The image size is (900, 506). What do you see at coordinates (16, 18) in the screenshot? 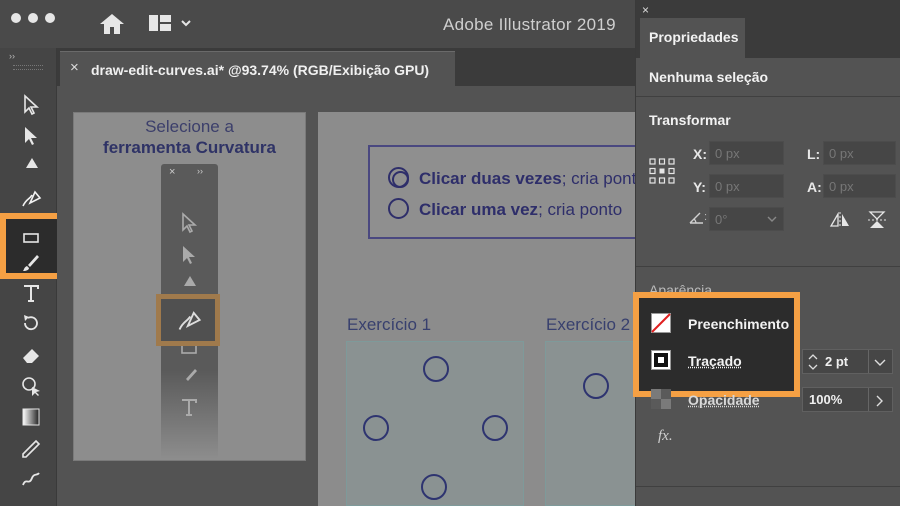
I see `close-window-button` at bounding box center [16, 18].